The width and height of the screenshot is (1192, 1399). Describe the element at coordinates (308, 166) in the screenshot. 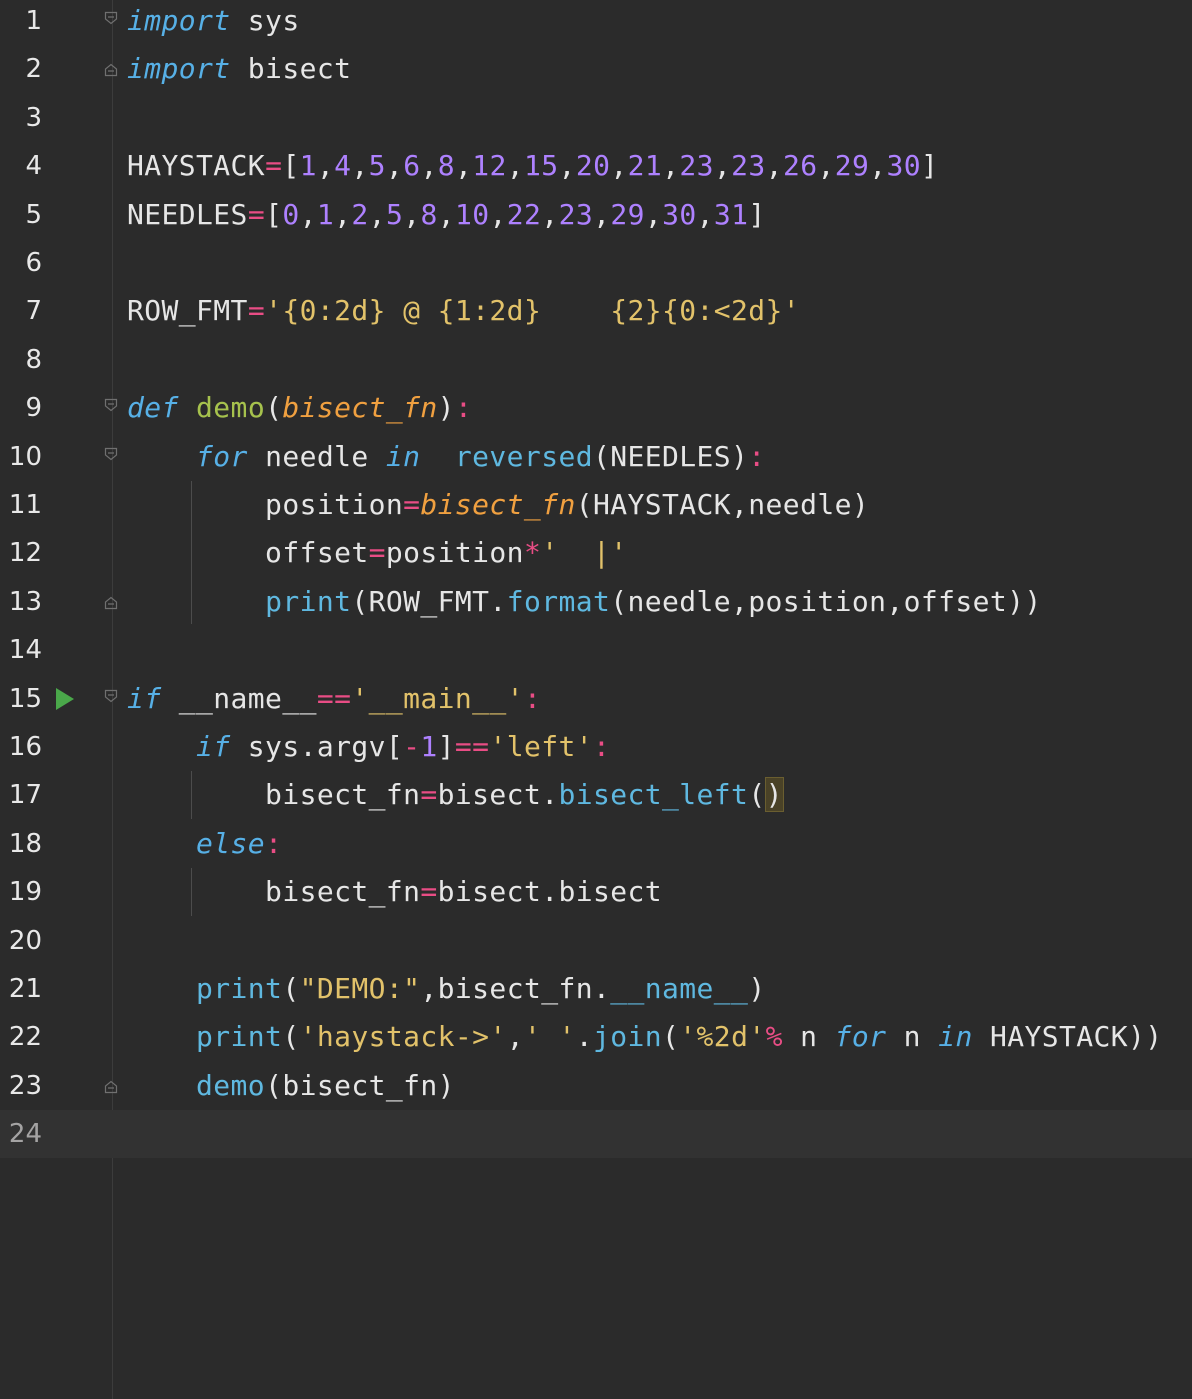

I see `token-num: 1` at that location.